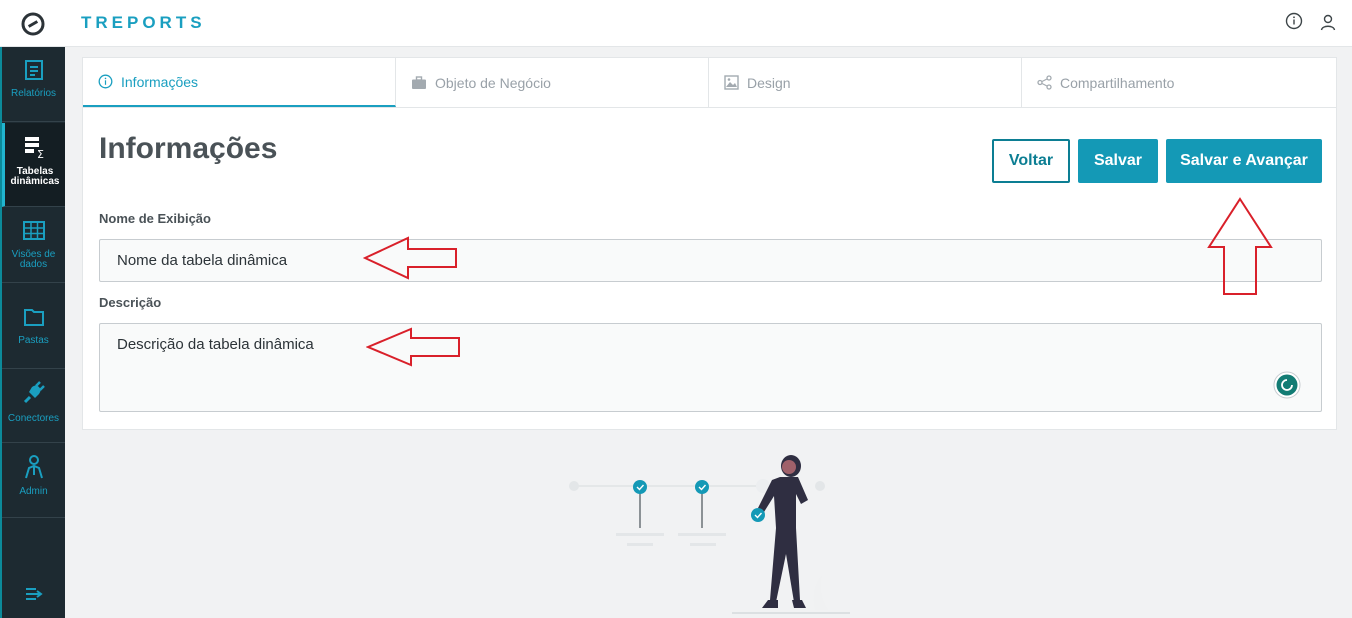  Describe the element at coordinates (33, 480) in the screenshot. I see `sidebar-item-admin: Admin` at that location.